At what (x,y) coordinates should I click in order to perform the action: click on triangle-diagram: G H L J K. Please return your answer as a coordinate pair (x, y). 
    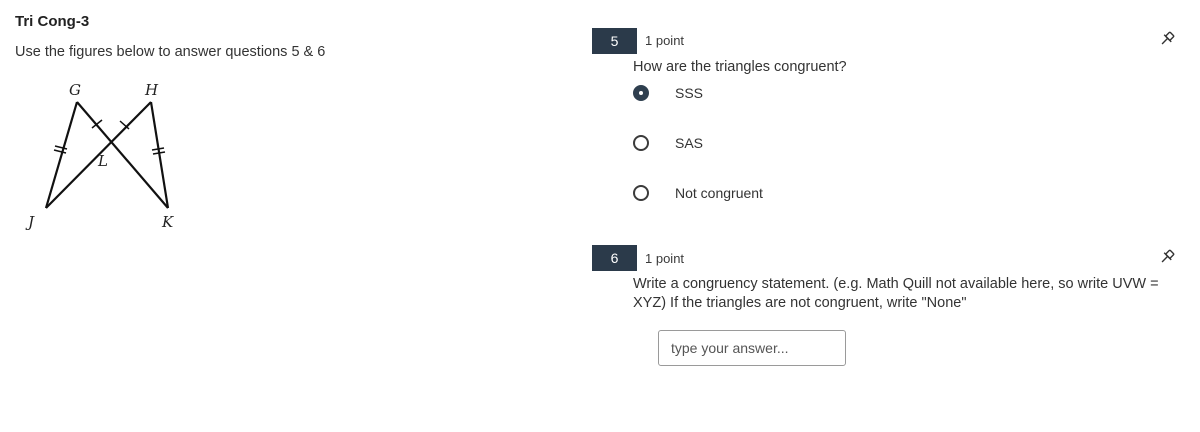
    Looking at the image, I should click on (99, 156).